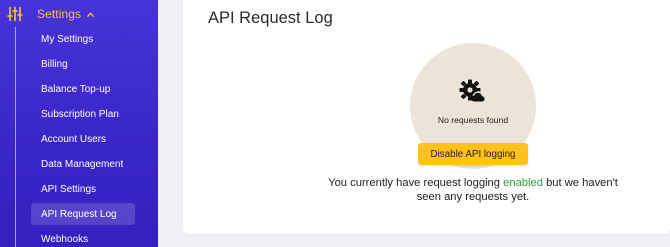  Describe the element at coordinates (414, 183) in the screenshot. I see `status-text-prefix: You currently have request logging` at that location.